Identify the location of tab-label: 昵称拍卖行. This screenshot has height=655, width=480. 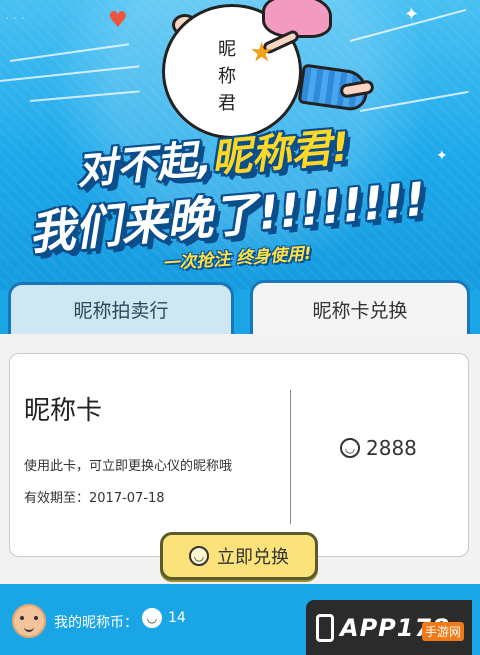
(121, 311).